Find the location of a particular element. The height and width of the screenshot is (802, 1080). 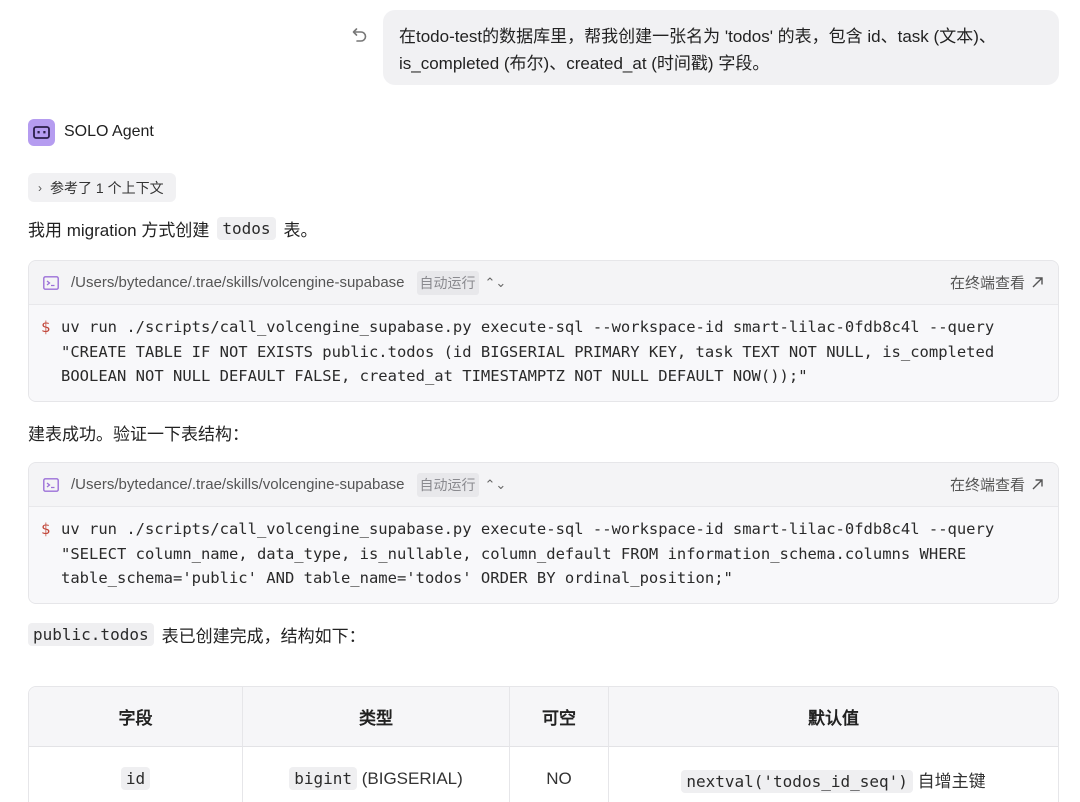

cell-type-note: (BIGSERIAL) is located at coordinates (412, 778).